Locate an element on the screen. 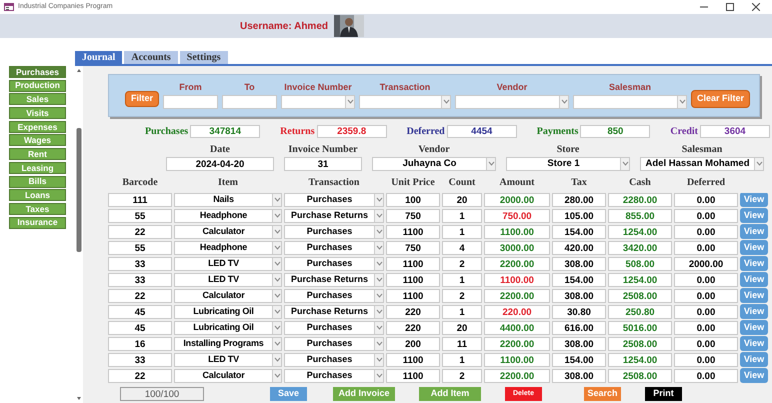 Image resolution: width=772 pixels, height=403 pixels. tab: Accounts is located at coordinates (151, 57).